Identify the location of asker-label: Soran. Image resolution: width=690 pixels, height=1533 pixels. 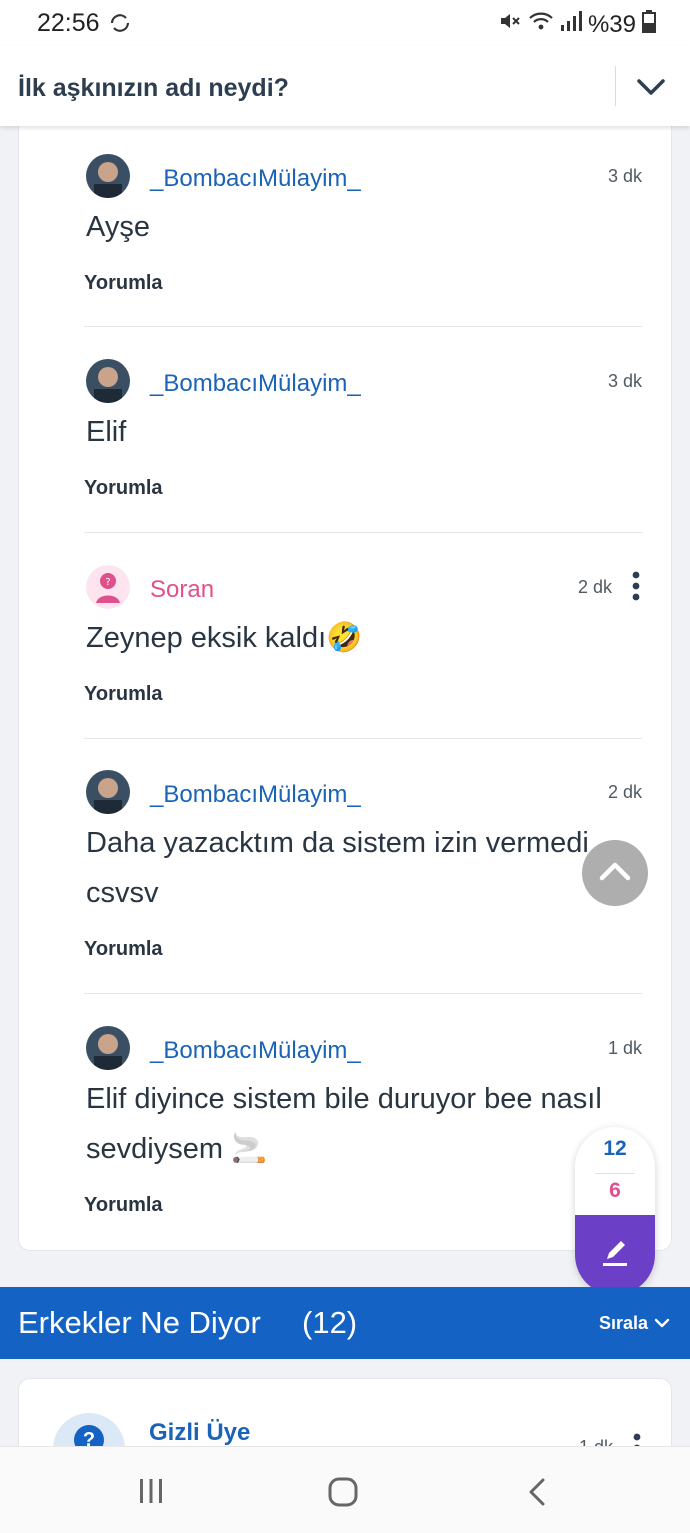
(182, 589).